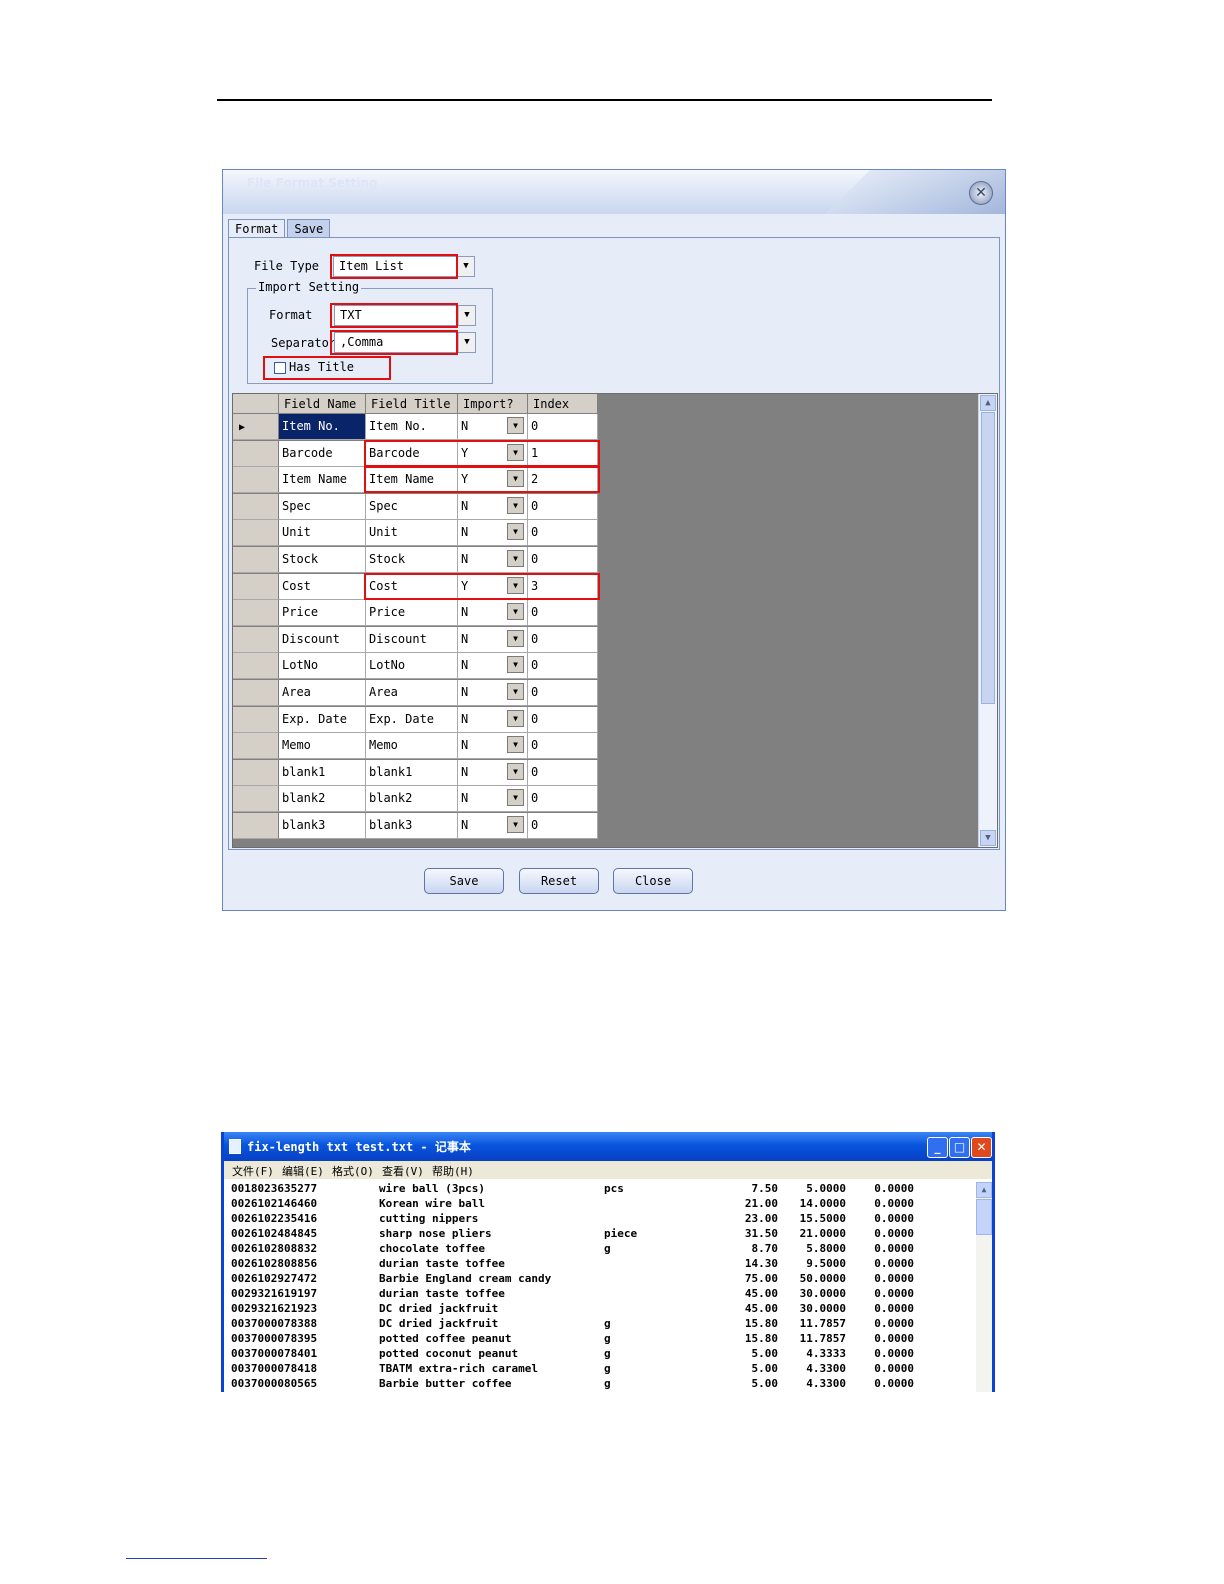  Describe the element at coordinates (322, 666) in the screenshot. I see `field-name-cell: LotNo` at that location.